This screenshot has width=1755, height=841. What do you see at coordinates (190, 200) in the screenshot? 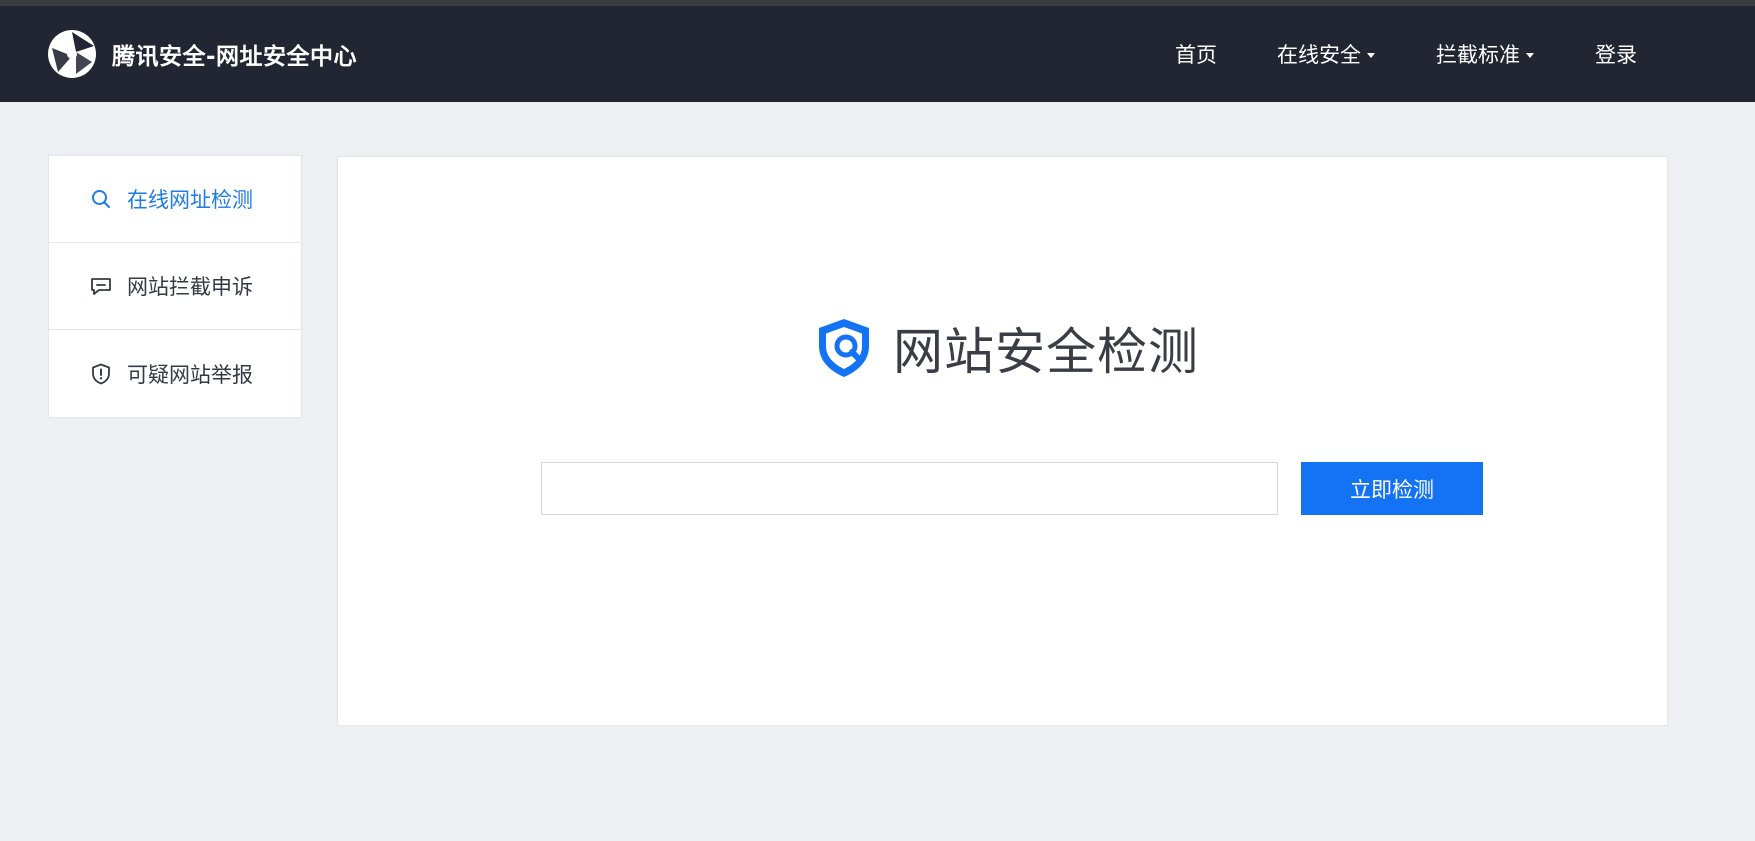
I see `sidebar-item-label: 在线网址检测` at bounding box center [190, 200].